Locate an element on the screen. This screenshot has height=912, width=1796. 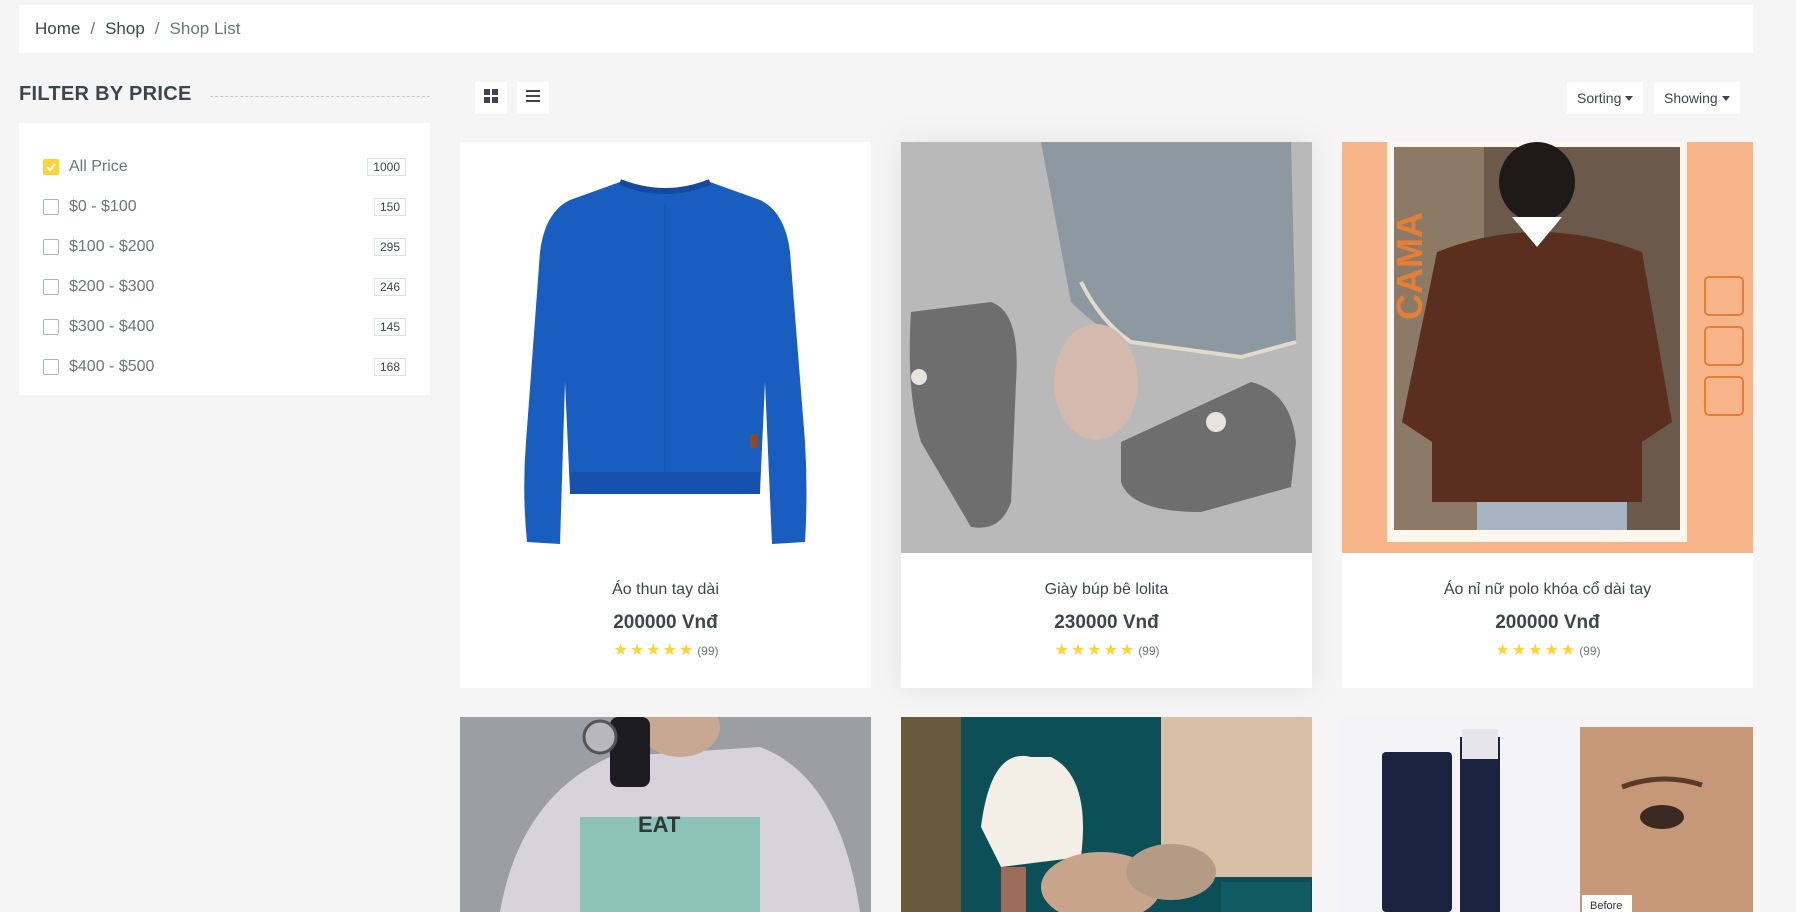
before-label: Before is located at coordinates (1606, 906).